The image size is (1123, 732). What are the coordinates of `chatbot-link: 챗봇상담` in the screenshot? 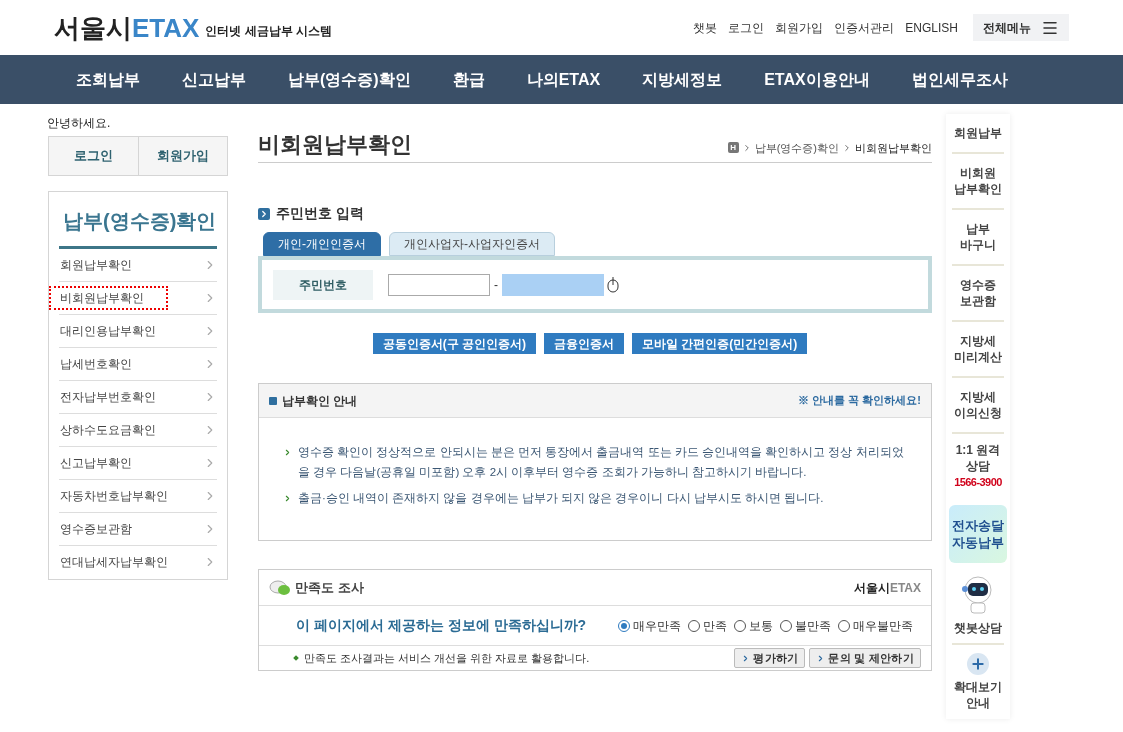 It's located at (978, 606).